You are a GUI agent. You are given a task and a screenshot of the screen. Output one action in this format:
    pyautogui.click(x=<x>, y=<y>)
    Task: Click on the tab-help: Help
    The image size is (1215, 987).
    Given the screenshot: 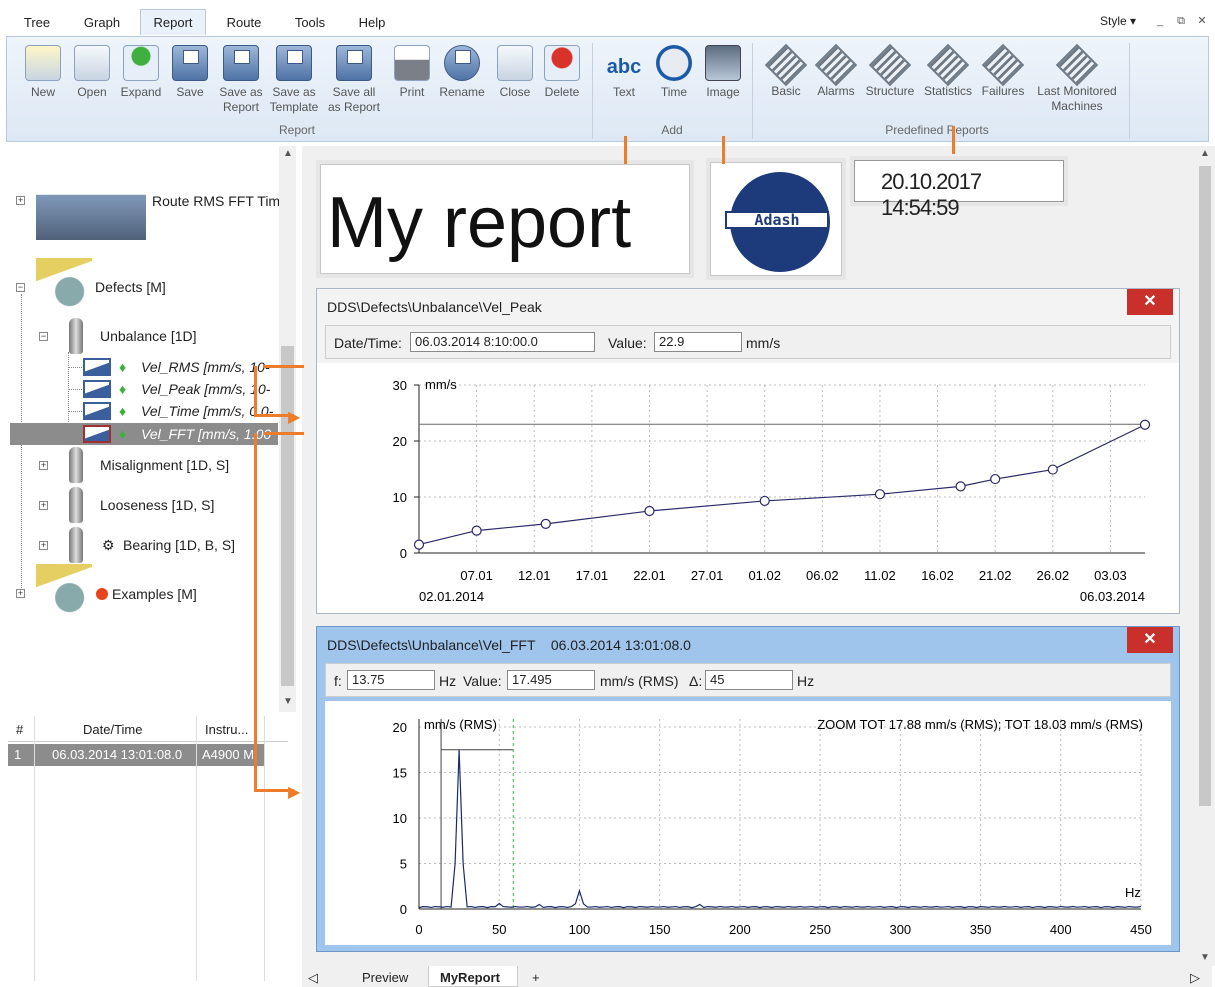 What is the action you would take?
    pyautogui.click(x=372, y=23)
    